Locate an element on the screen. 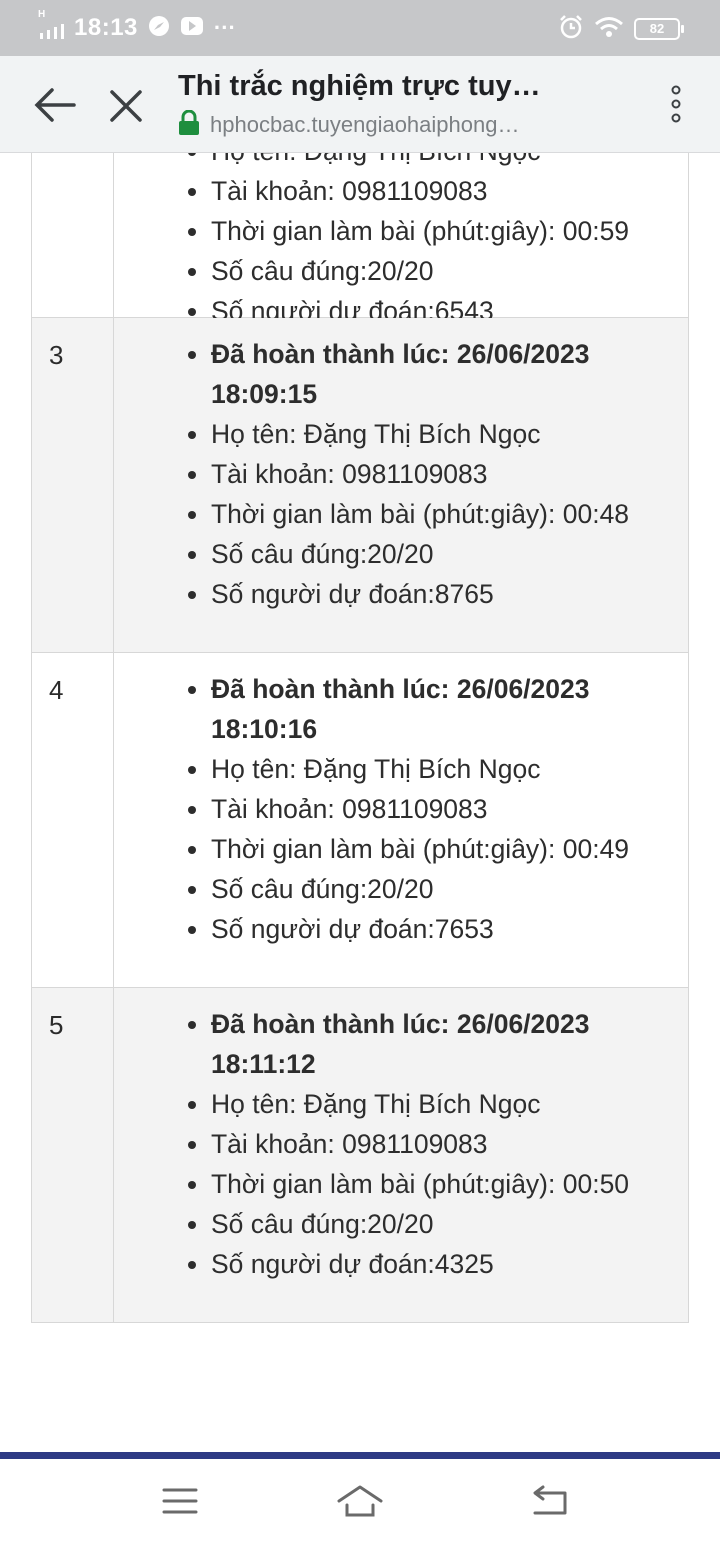 This screenshot has height=1544, width=720. completed-at: Đã hoàn thành lúc: 26/06/2023 18:10:16 is located at coordinates (428, 709).